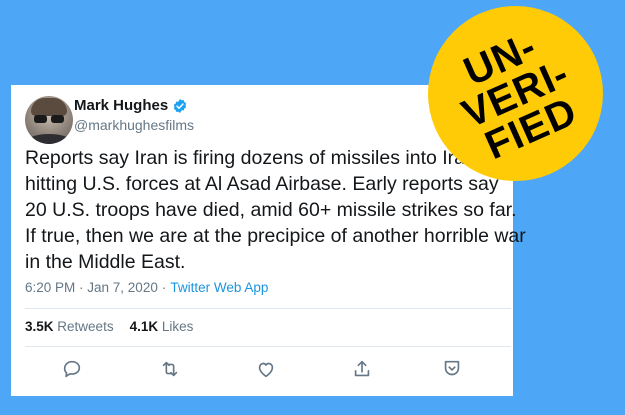  What do you see at coordinates (121, 105) in the screenshot?
I see `display-name: Mark Hughes` at bounding box center [121, 105].